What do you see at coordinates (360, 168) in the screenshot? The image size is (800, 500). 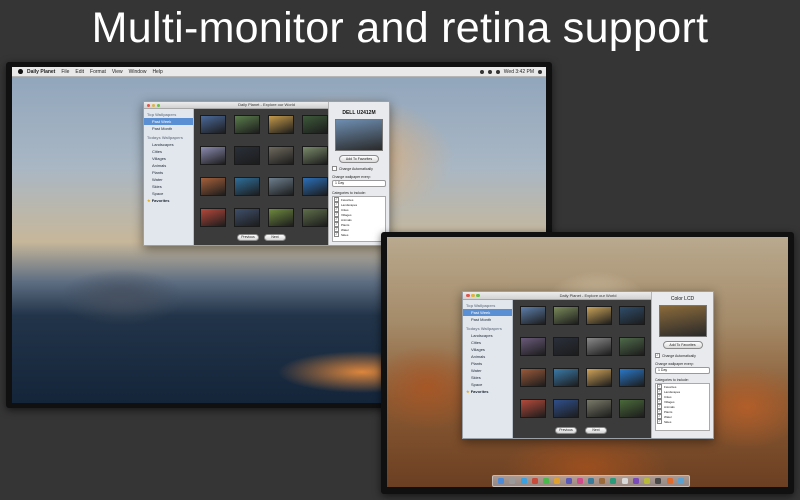 I see `change-automatically-row: Change Automatically` at bounding box center [360, 168].